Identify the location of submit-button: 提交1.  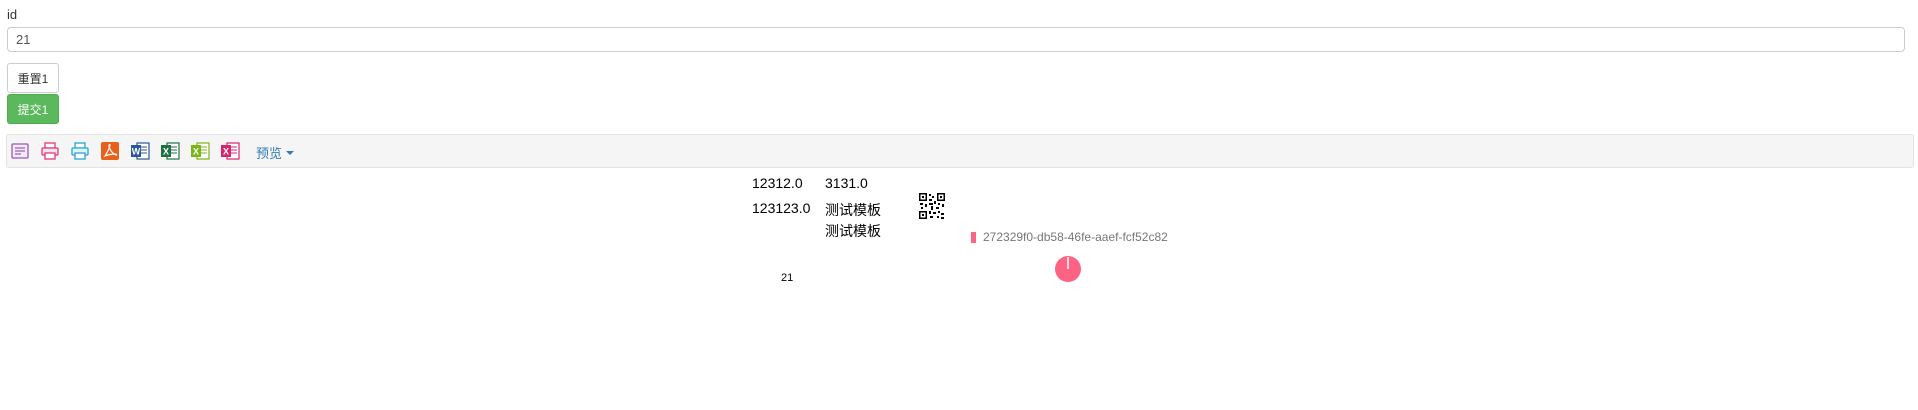
(33, 109).